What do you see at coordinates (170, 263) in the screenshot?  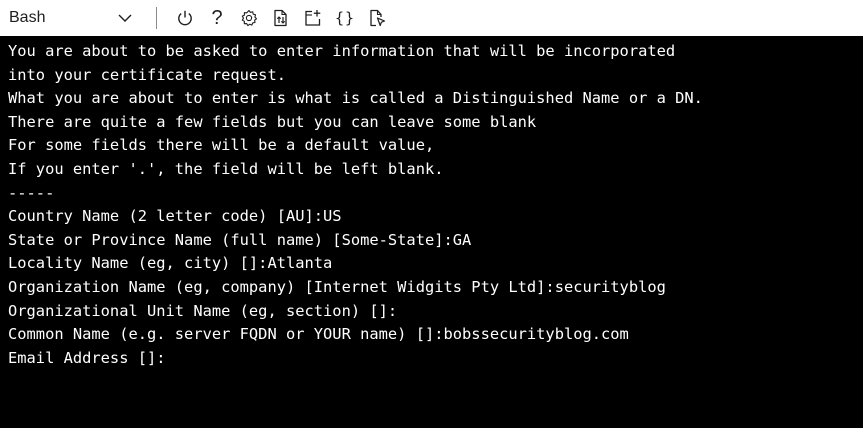 I see `terminal-line: Locality Name (eg, city) []:Atlanta` at bounding box center [170, 263].